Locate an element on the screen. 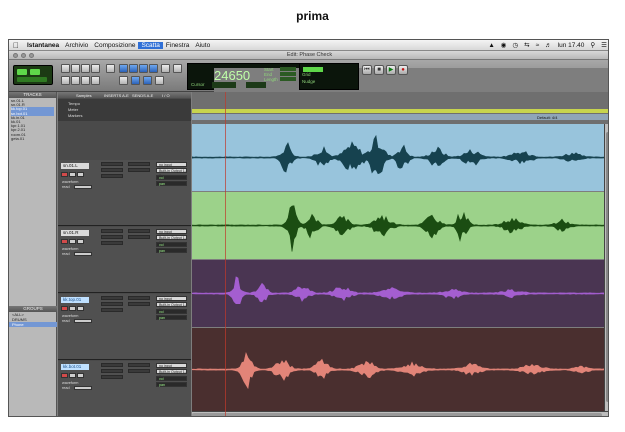 The width and height of the screenshot is (625, 432). group-item: Phone is located at coordinates (33, 324).